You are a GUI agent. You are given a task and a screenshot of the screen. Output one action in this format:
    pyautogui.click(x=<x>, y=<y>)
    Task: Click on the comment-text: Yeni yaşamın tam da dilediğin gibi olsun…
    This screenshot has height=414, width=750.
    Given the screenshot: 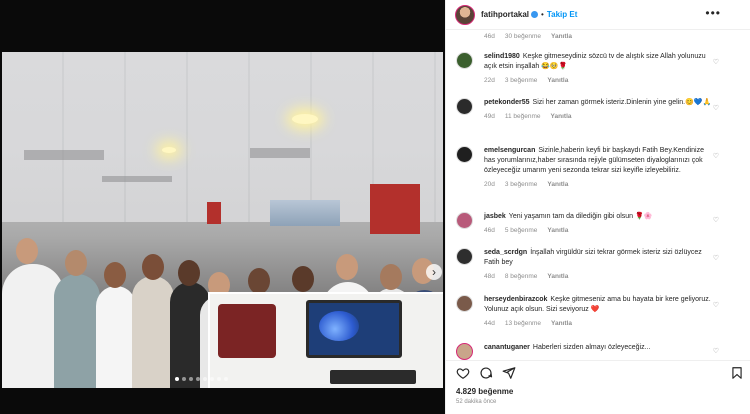 What is the action you would take?
    pyautogui.click(x=580, y=216)
    